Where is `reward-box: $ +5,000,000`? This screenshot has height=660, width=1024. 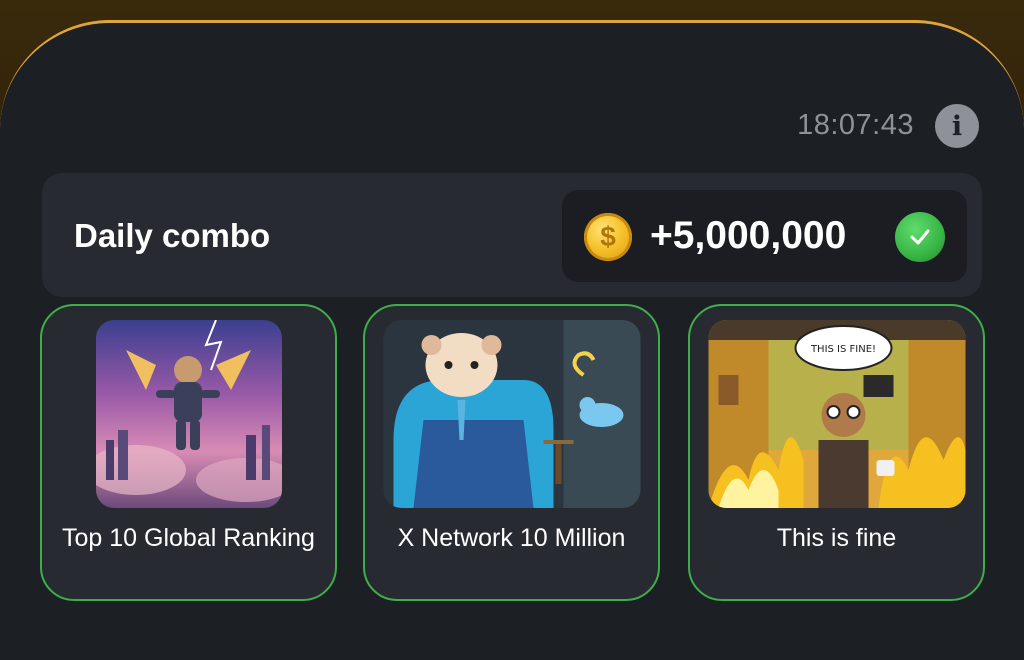
reward-box: $ +5,000,000 is located at coordinates (764, 236).